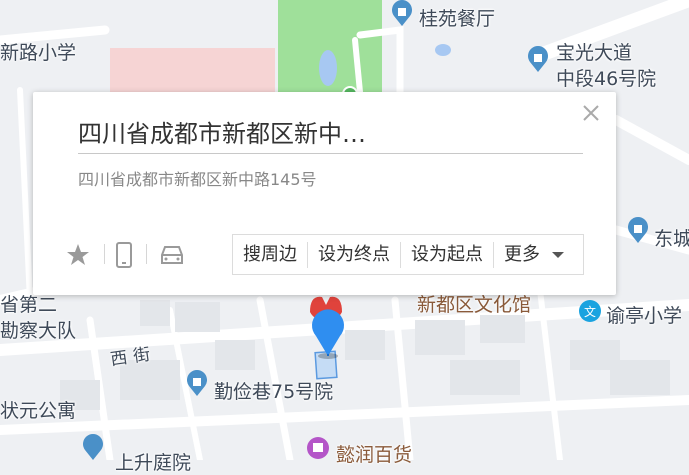 This screenshot has width=689, height=475. I want to click on phone-icon, so click(124, 255).